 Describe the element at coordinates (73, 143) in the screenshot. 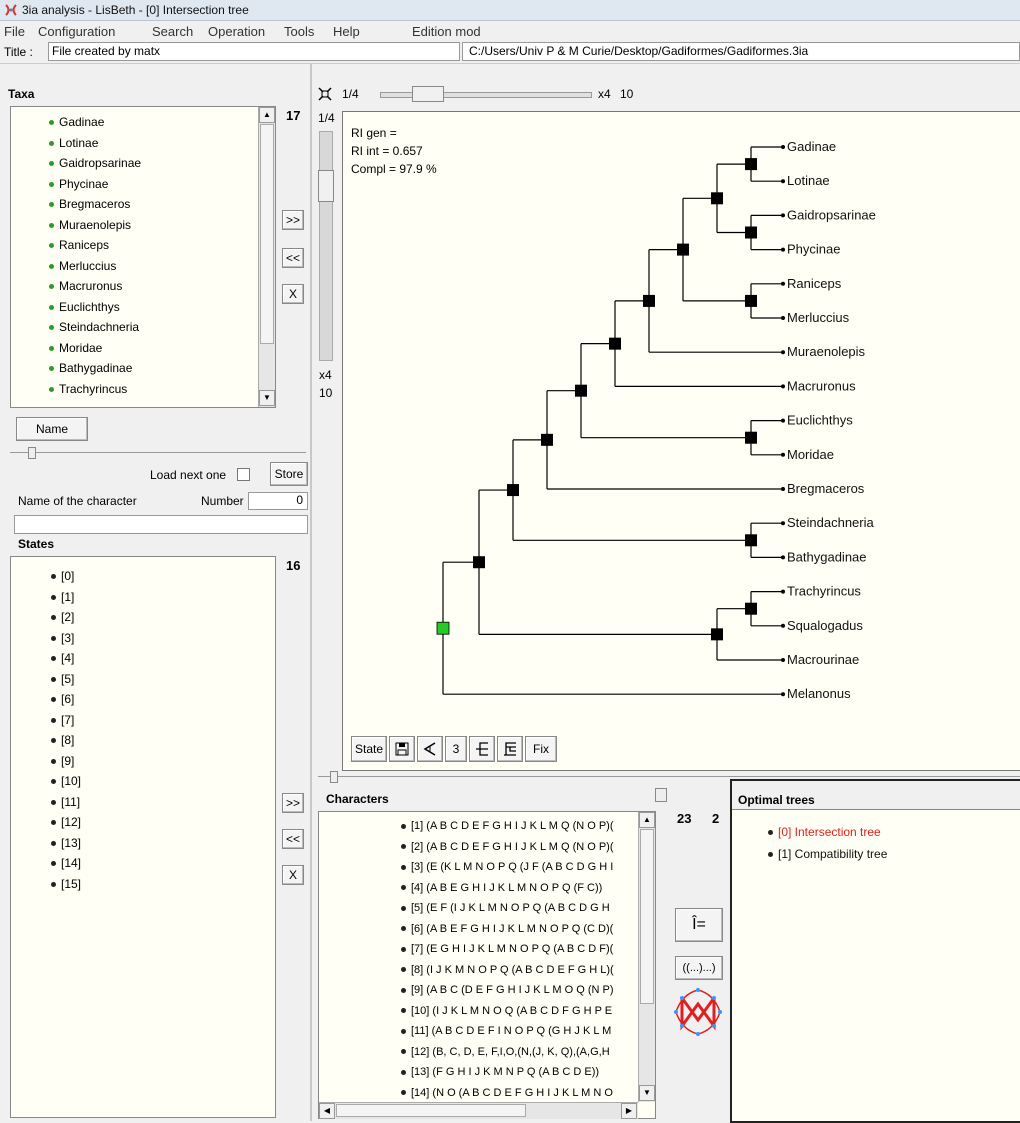

I see `taxa-list-item: Lotinae` at that location.